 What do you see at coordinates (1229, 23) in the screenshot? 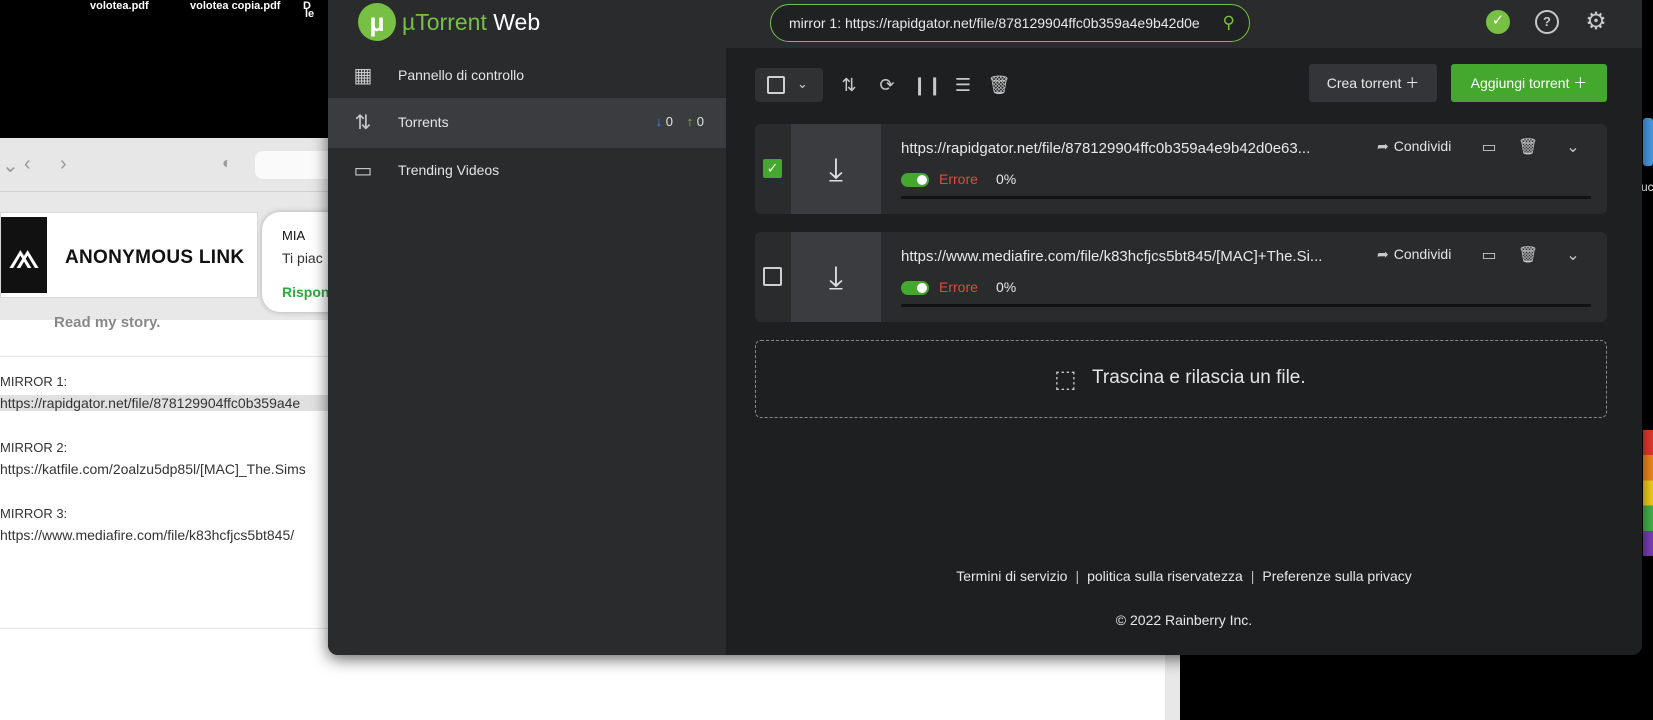
I see `search-icon: ⚲` at bounding box center [1229, 23].